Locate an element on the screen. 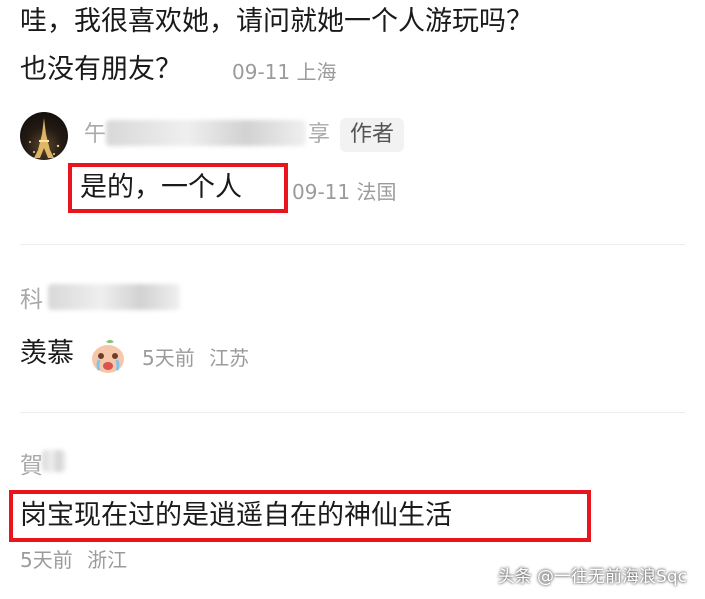 The width and height of the screenshot is (705, 599). comment2-meta: 5天前 江苏 is located at coordinates (195, 358).